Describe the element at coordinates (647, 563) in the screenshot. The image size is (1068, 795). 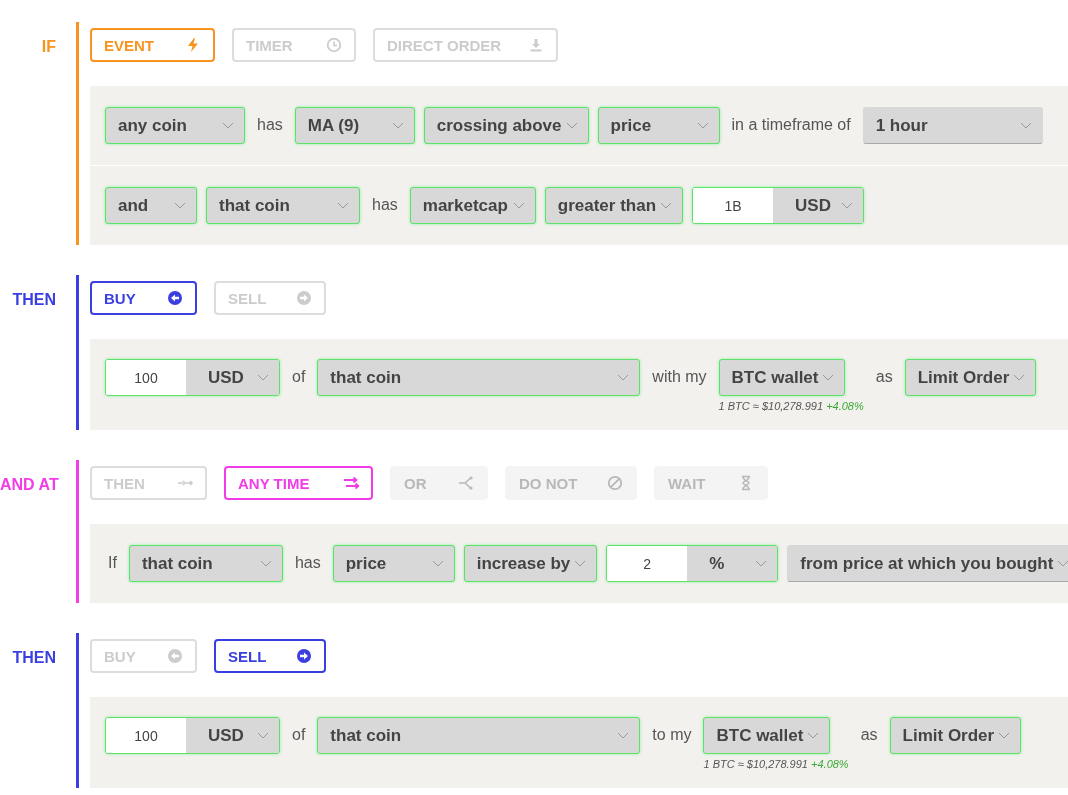
I see `amount-input: 2` at that location.